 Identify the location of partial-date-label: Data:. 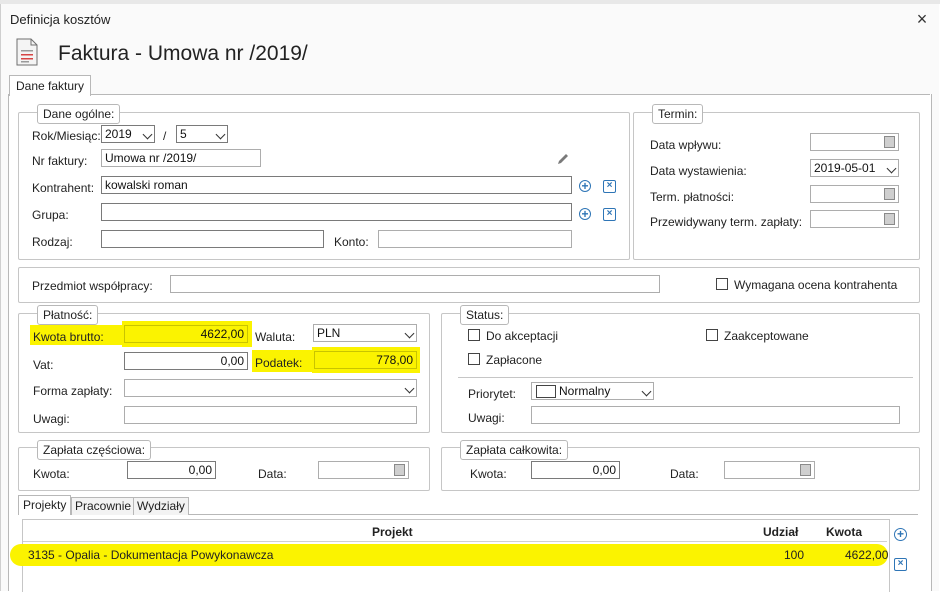
(272, 474).